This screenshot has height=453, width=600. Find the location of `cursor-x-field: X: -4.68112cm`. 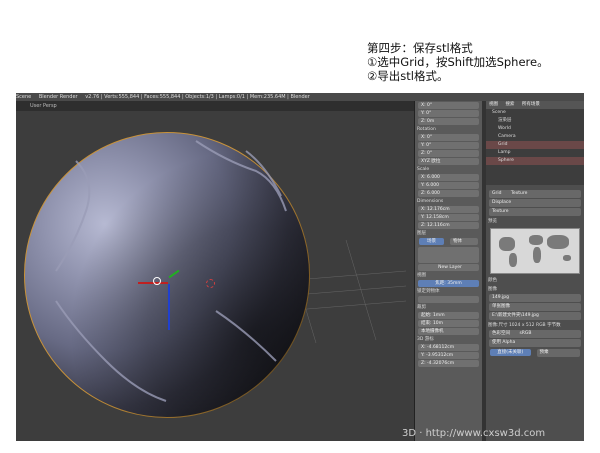

cursor-x-field: X: -4.68112cm is located at coordinates (448, 347).